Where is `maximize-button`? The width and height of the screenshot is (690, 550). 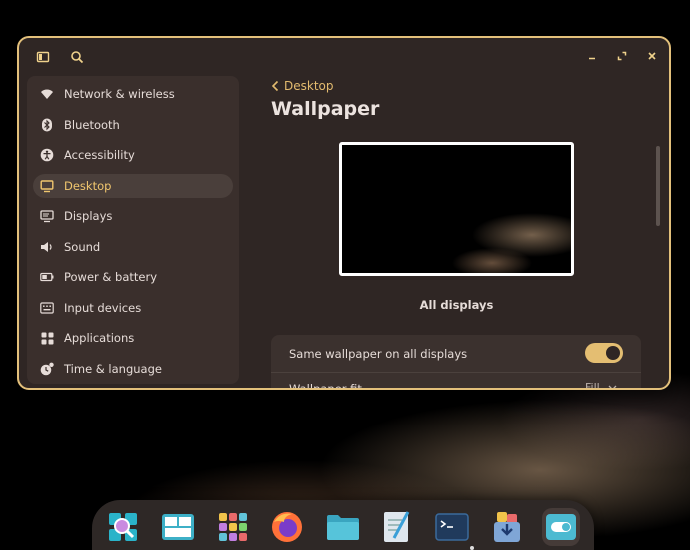
maximize-button is located at coordinates (622, 58).